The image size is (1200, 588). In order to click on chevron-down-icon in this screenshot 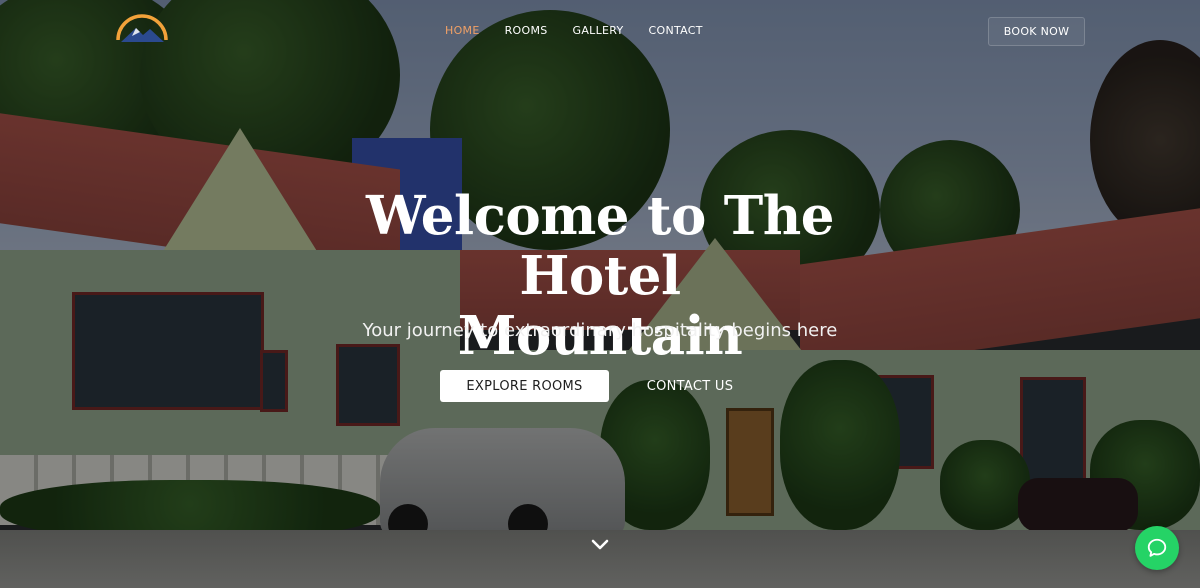, I will do `click(600, 545)`.